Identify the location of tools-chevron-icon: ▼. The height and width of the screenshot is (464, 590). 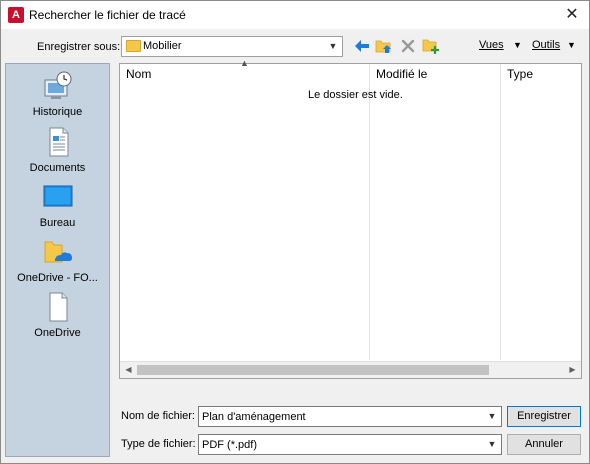
(571, 45).